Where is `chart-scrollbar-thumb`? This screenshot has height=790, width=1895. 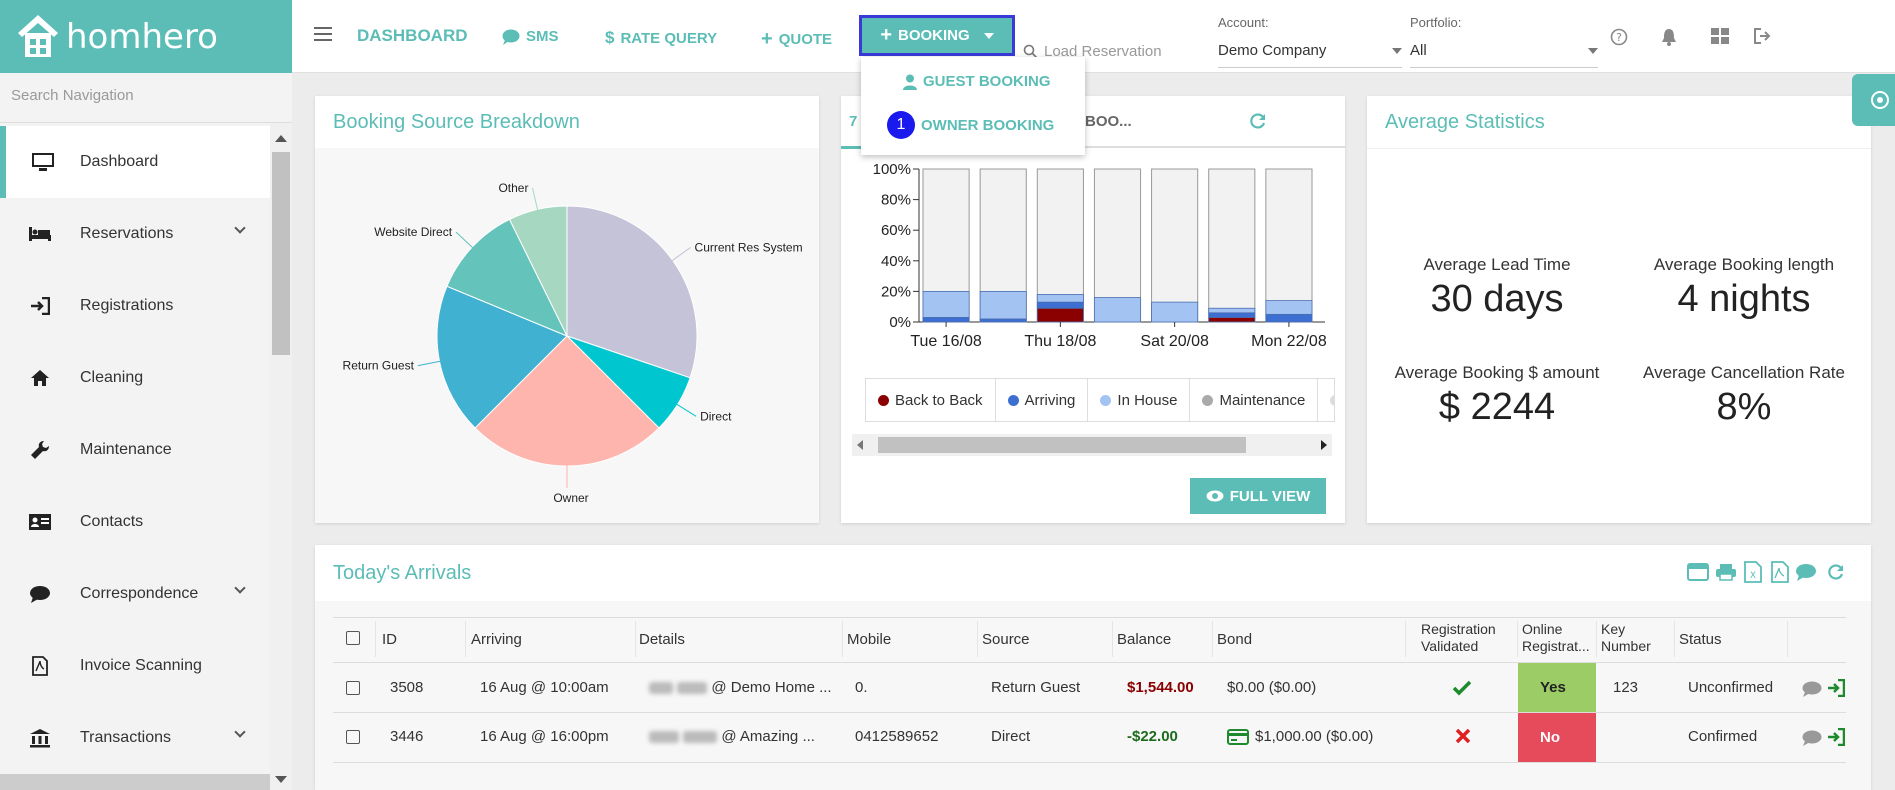 chart-scrollbar-thumb is located at coordinates (1062, 445).